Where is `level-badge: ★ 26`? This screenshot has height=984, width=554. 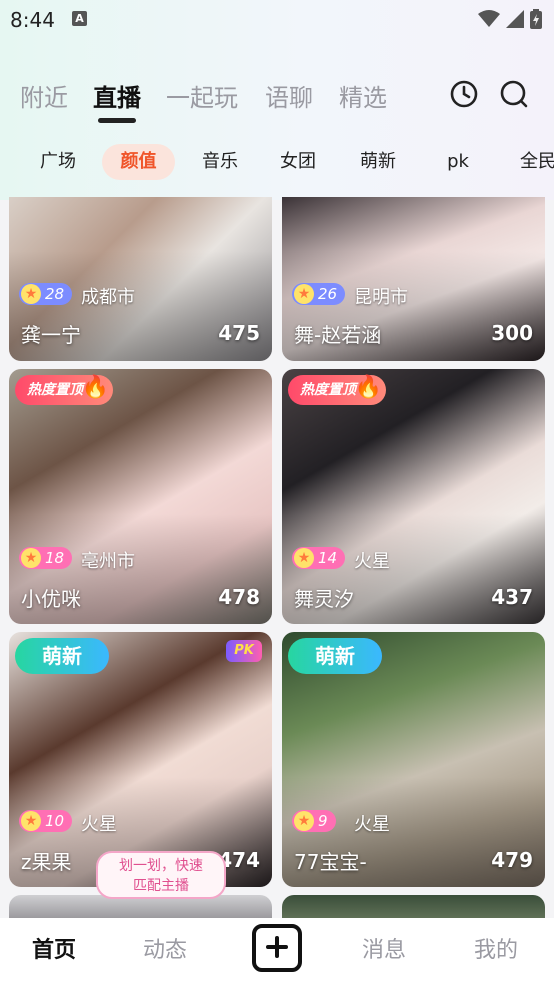 level-badge: ★ 26 is located at coordinates (319, 294).